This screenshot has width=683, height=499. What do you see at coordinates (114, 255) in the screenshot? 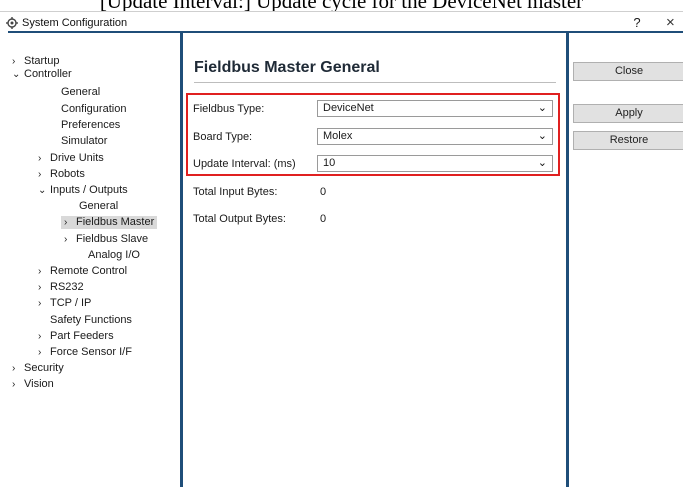
I see `tree-item-analog-io: Analog I/O` at bounding box center [114, 255].